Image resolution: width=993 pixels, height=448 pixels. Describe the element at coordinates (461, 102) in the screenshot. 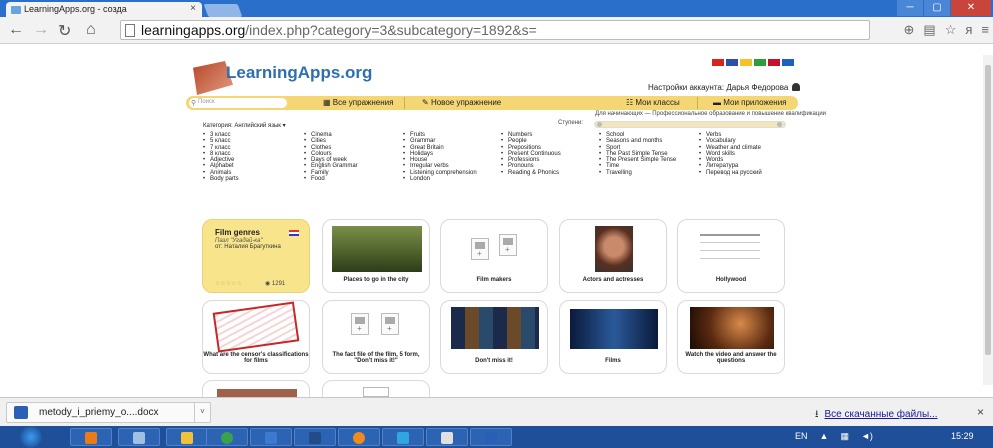

I see `menu-new-exercise: ✎ Новое упражнение` at that location.